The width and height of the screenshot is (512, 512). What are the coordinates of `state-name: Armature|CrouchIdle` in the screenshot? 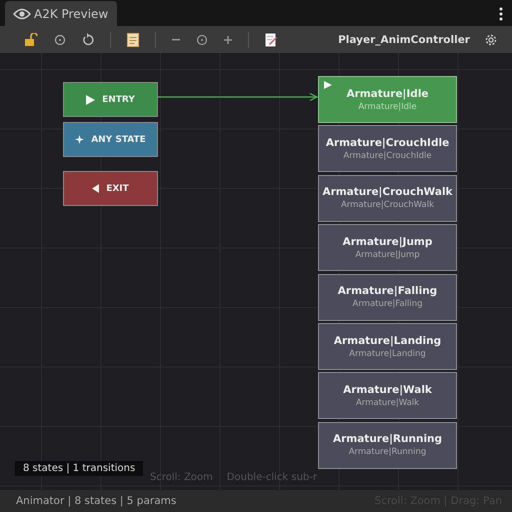 It's located at (388, 142).